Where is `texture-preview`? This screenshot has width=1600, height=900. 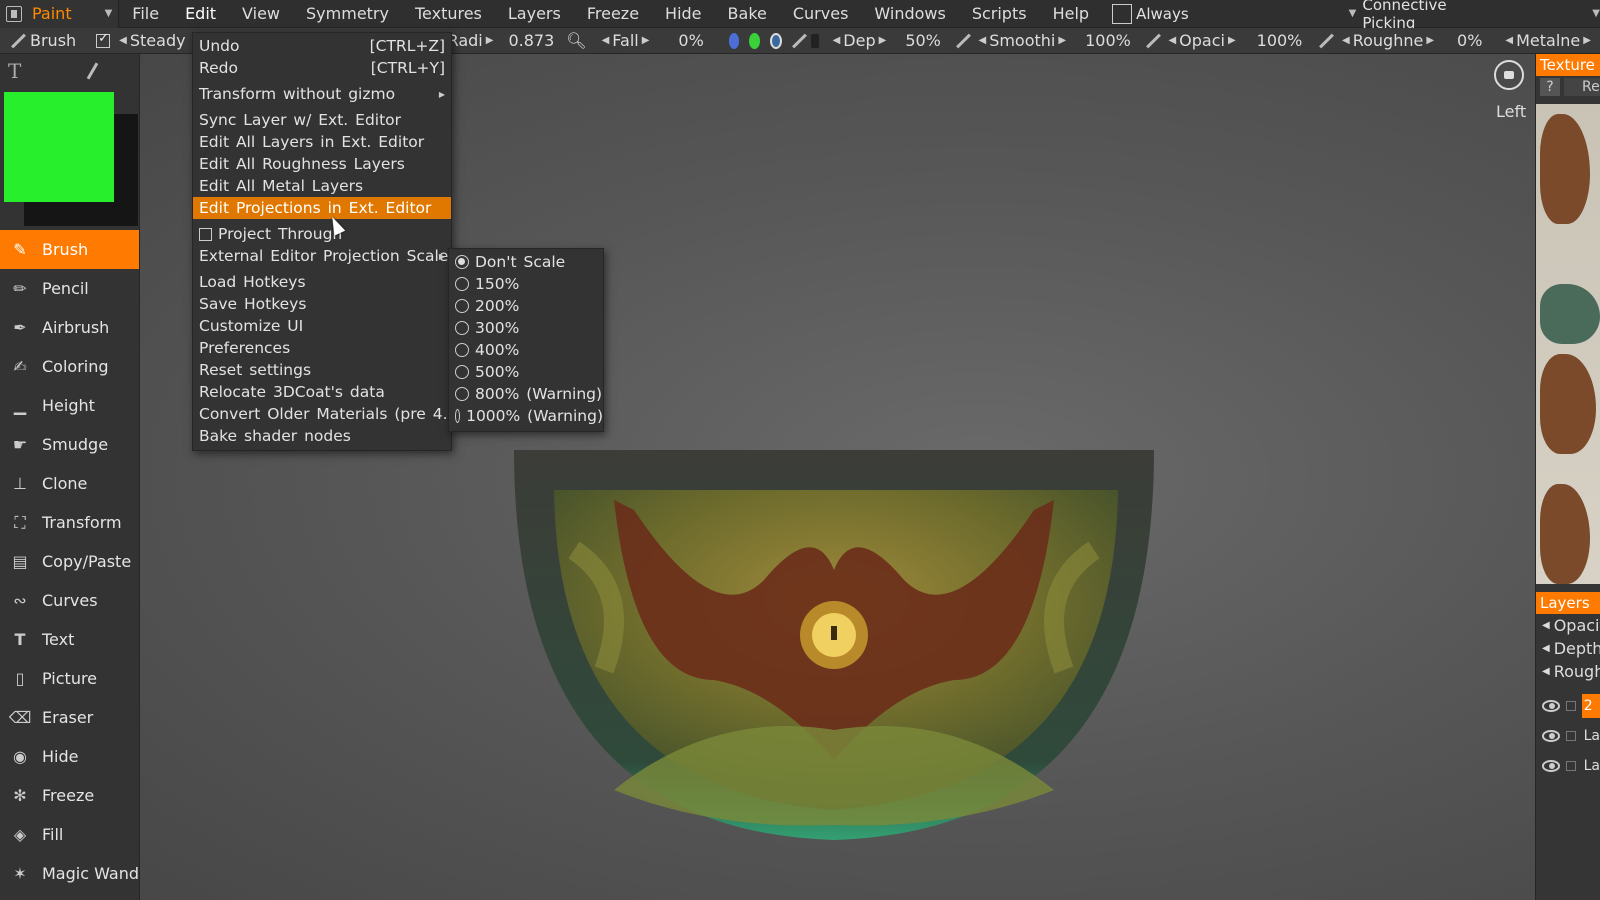
texture-preview is located at coordinates (1568, 344).